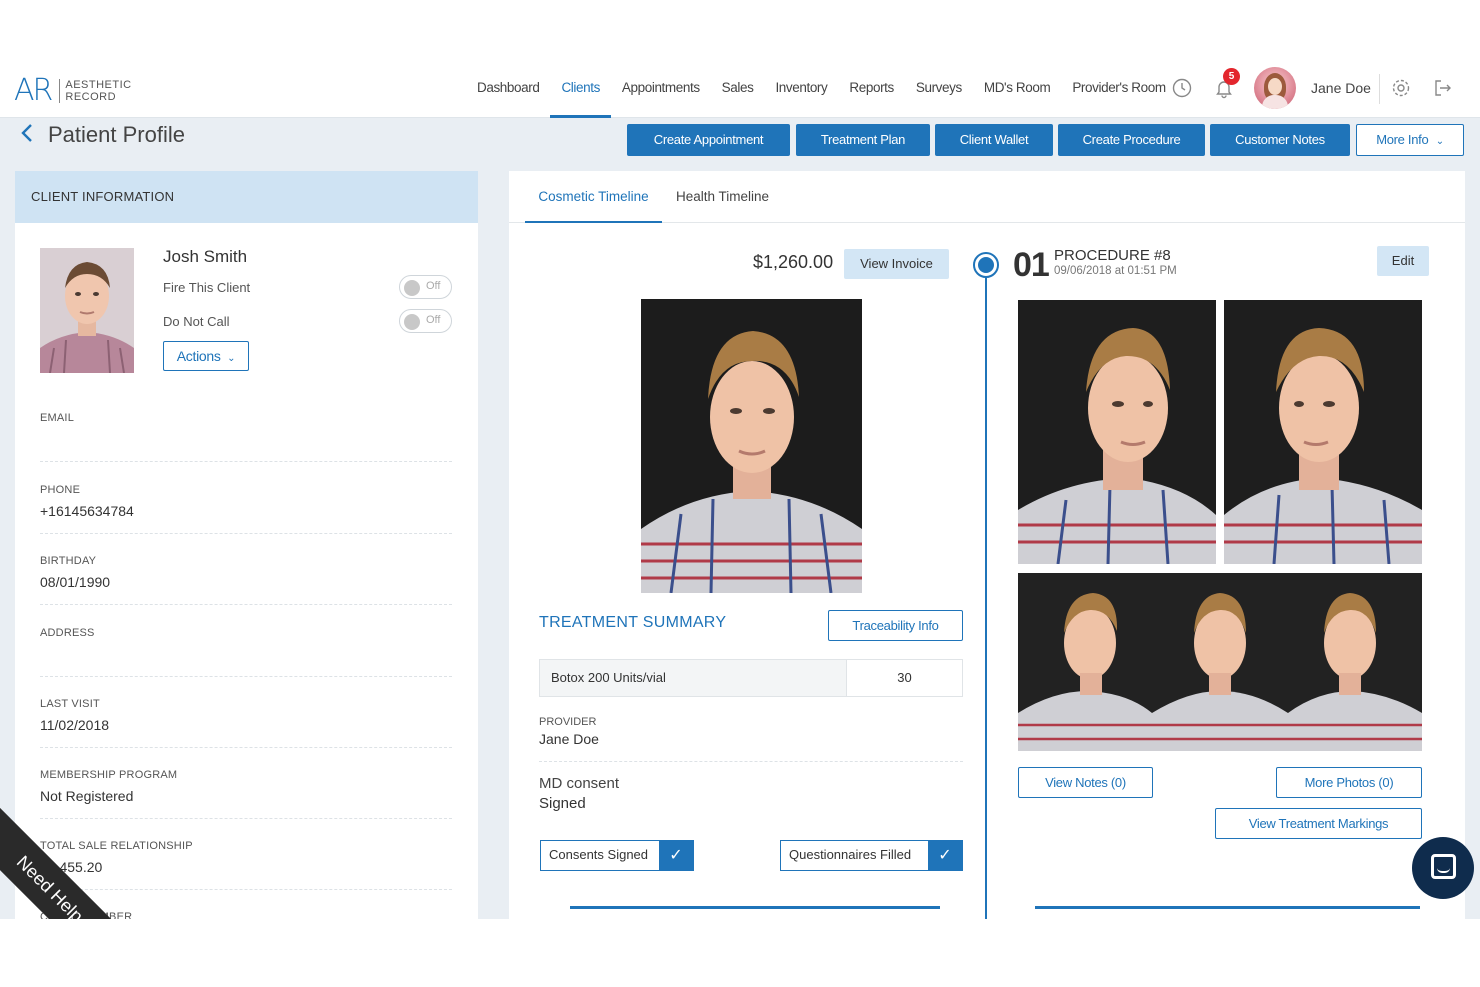  Describe the element at coordinates (75, 725) in the screenshot. I see `field-last-visit-value: 11/02/2018` at that location.